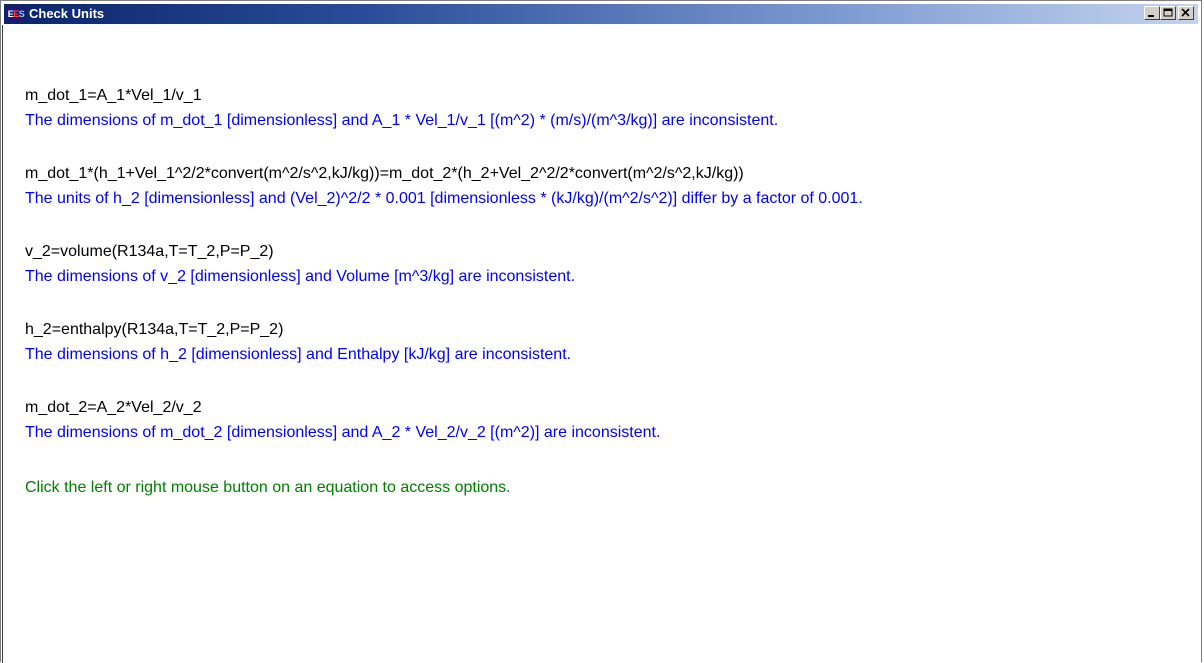  What do you see at coordinates (113, 408) in the screenshot?
I see `equation-line-5: m_dot_2=A_2*Vel_2/v_2` at bounding box center [113, 408].